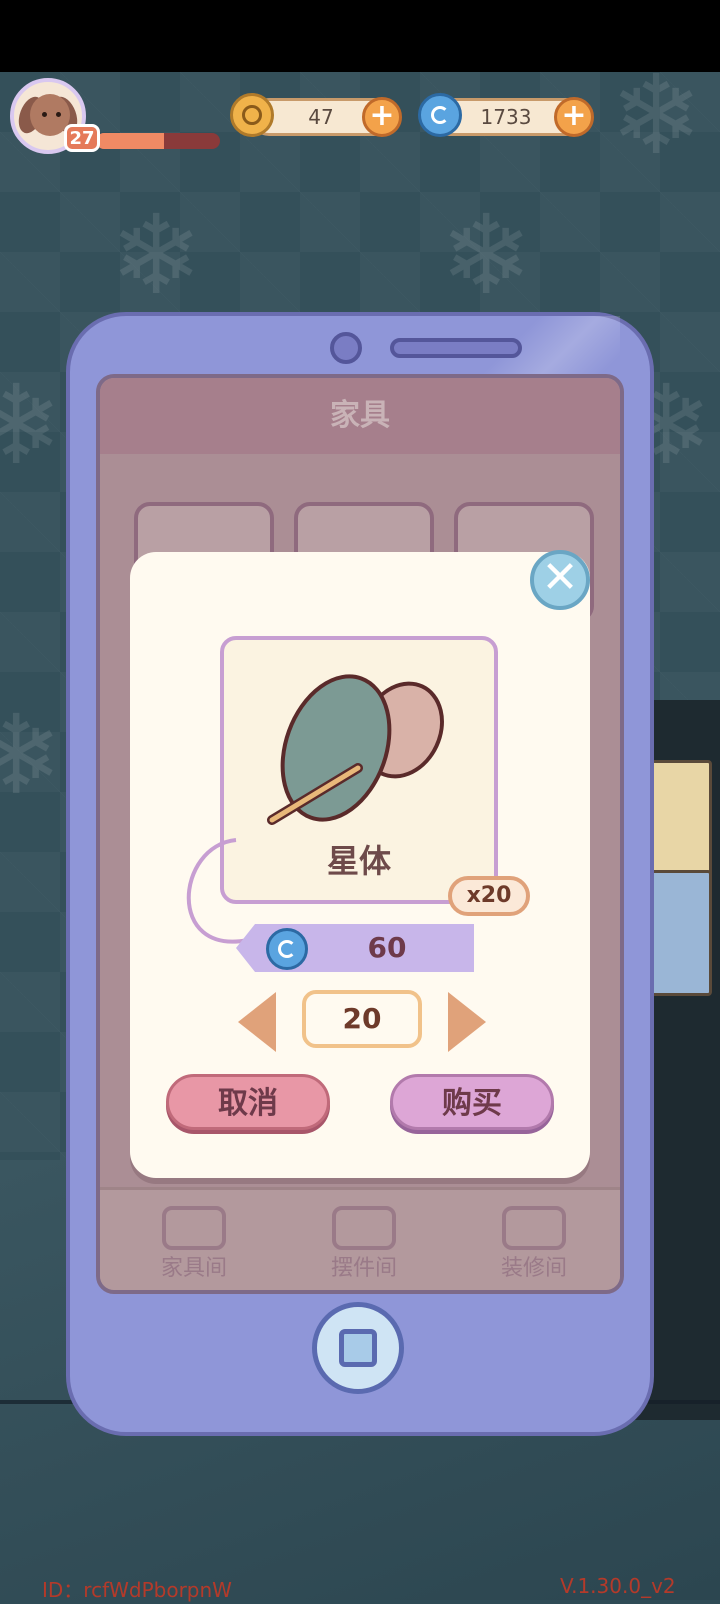 The image size is (720, 1604). Describe the element at coordinates (321, 117) in the screenshot. I see `coin-count: 47` at that location.